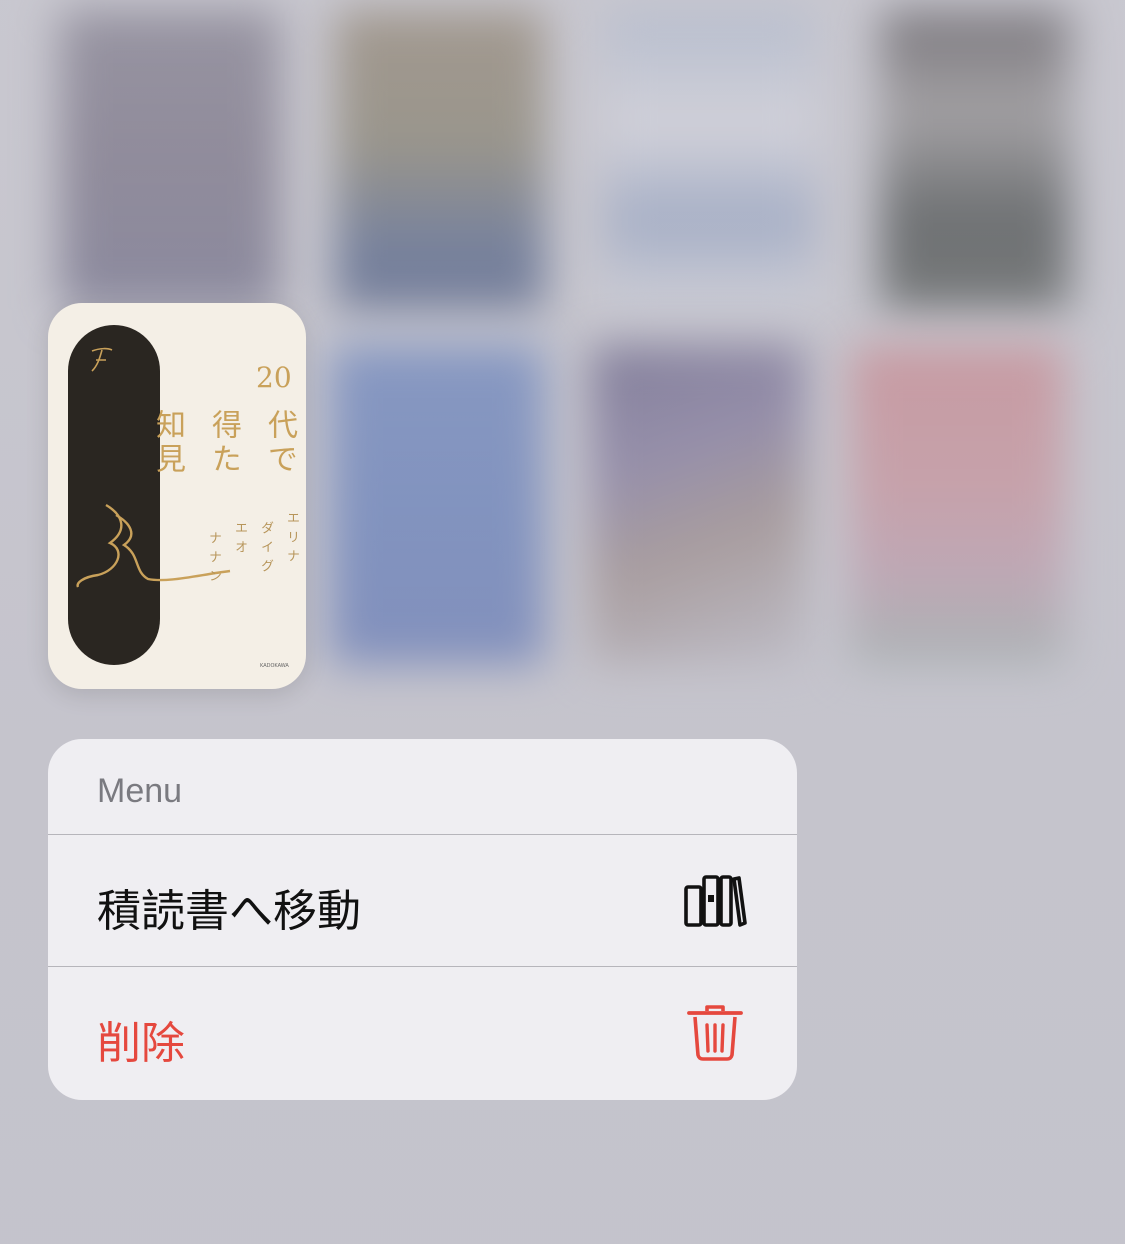 The height and width of the screenshot is (1244, 1125). Describe the element at coordinates (149, 495) in the screenshot. I see `cover-dark-band` at that location.